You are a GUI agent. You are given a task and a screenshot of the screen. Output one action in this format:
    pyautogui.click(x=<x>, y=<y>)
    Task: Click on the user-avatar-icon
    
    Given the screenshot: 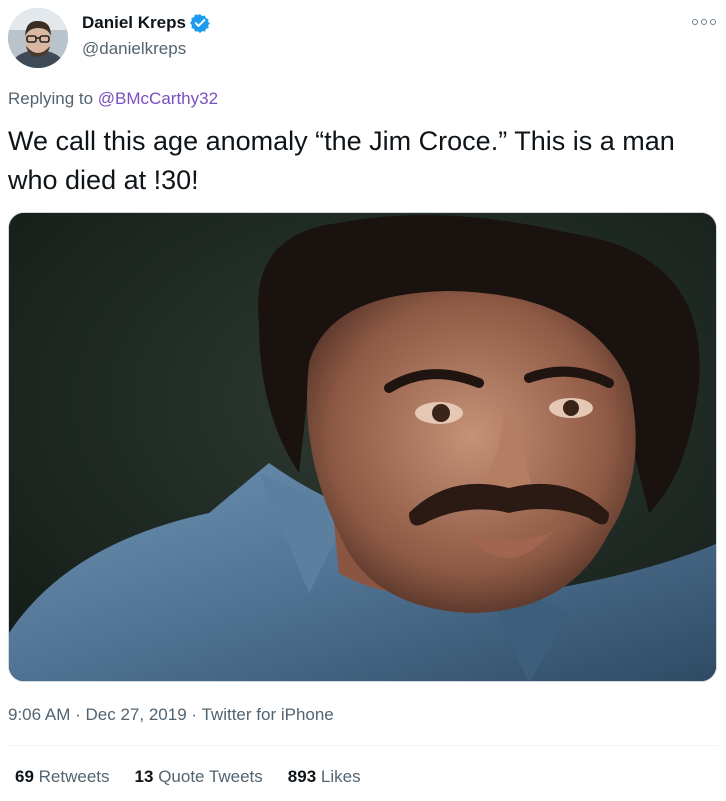 What is the action you would take?
    pyautogui.click(x=38, y=38)
    